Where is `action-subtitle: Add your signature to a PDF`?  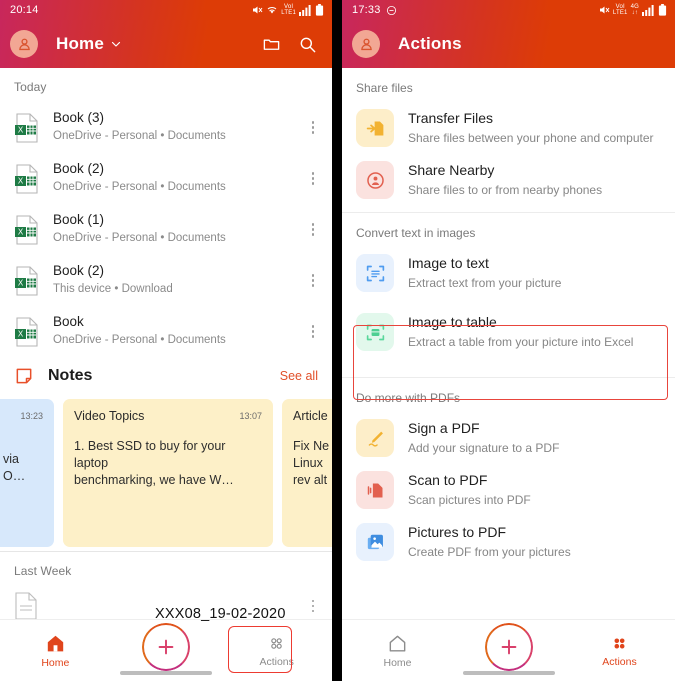 action-subtitle: Add your signature to a PDF is located at coordinates (484, 447).